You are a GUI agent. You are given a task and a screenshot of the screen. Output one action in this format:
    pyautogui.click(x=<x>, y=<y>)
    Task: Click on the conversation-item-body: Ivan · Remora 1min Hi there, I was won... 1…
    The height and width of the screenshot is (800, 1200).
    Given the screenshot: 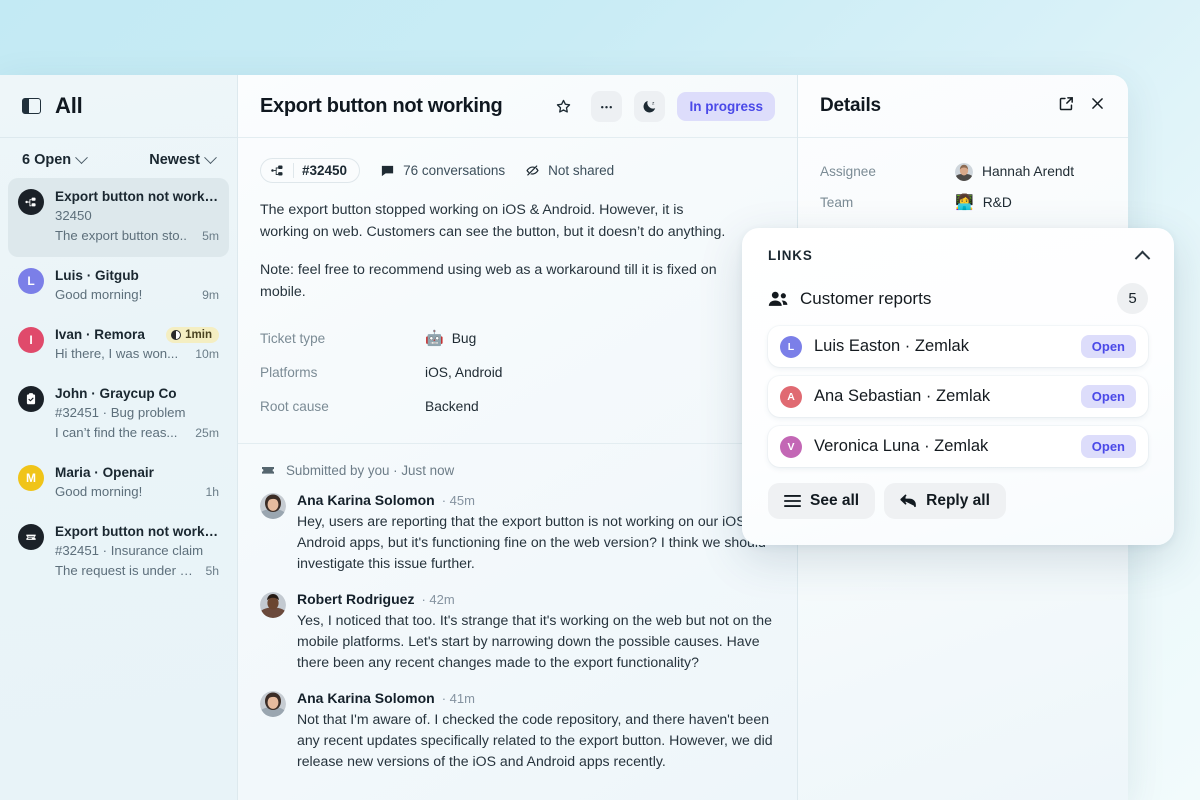 What is the action you would take?
    pyautogui.click(x=137, y=345)
    